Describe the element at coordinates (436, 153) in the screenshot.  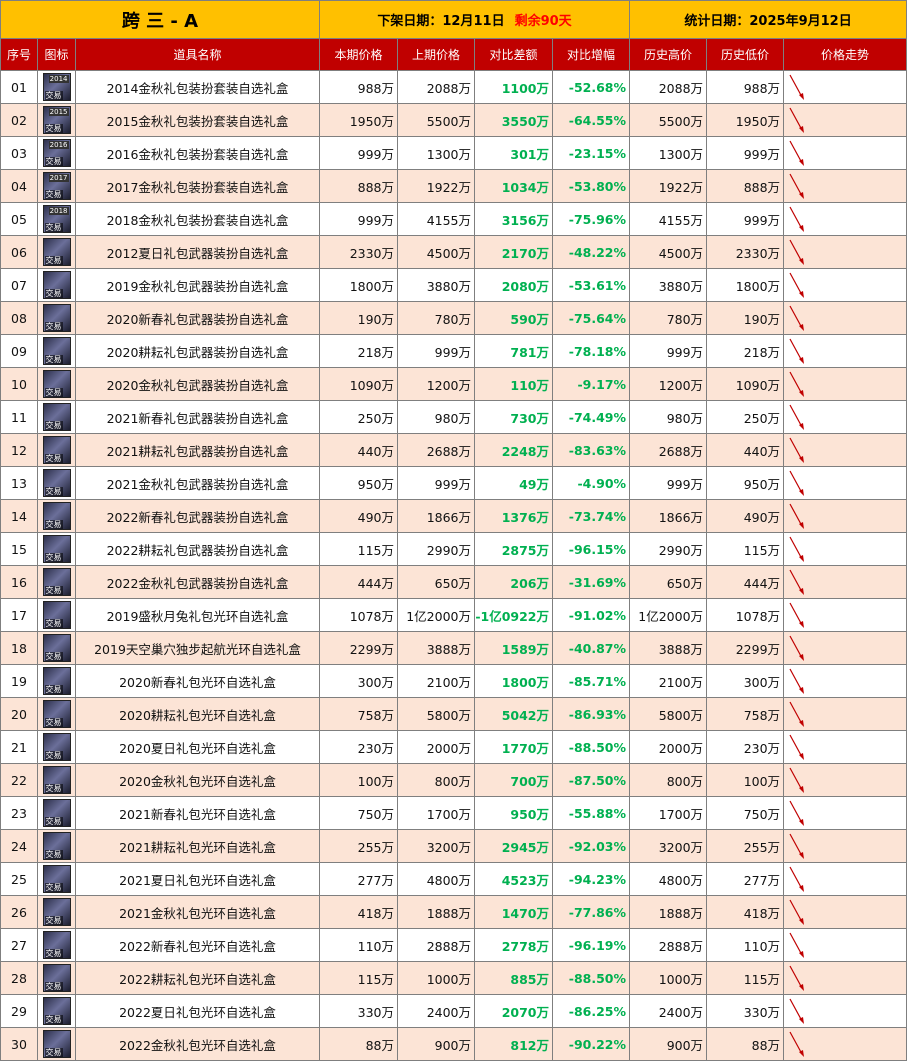
I see `previous-price: 1300万` at that location.